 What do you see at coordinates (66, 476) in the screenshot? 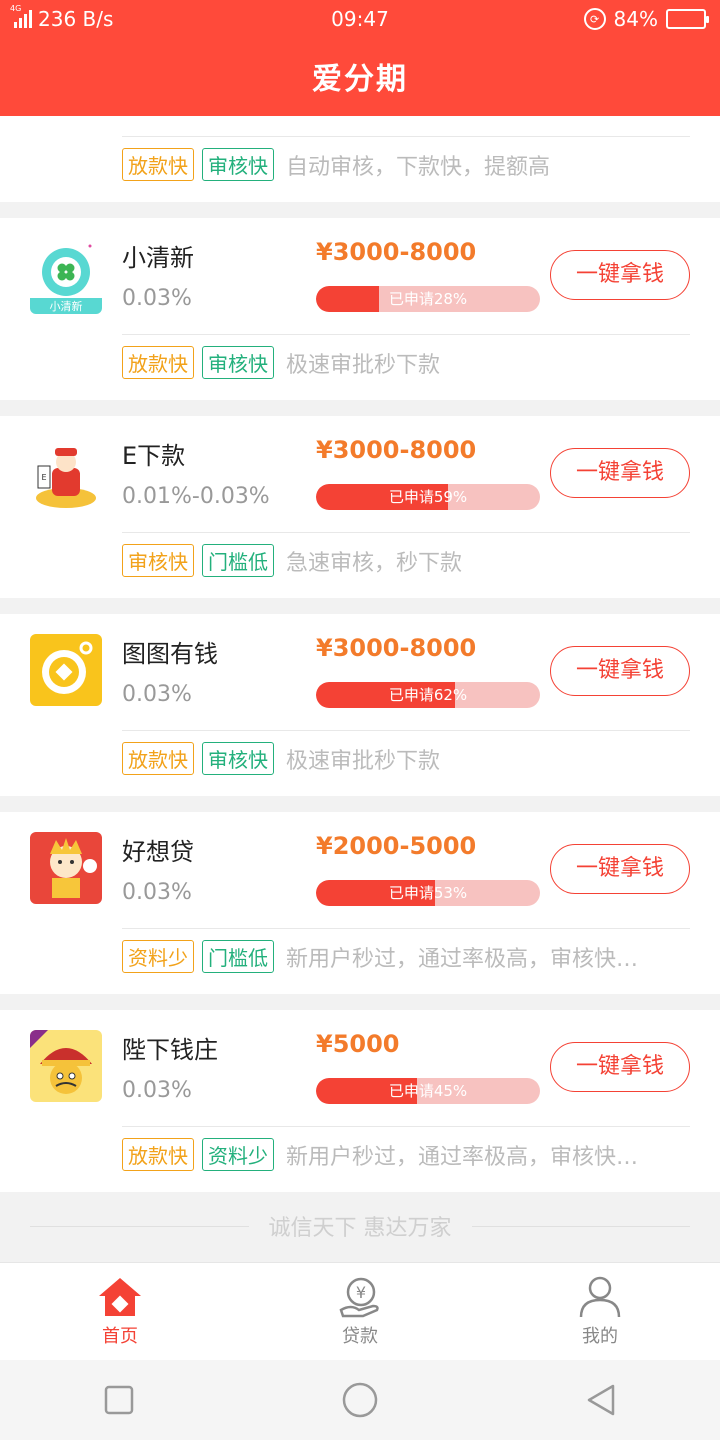
I see `product-logo: E` at bounding box center [66, 476].